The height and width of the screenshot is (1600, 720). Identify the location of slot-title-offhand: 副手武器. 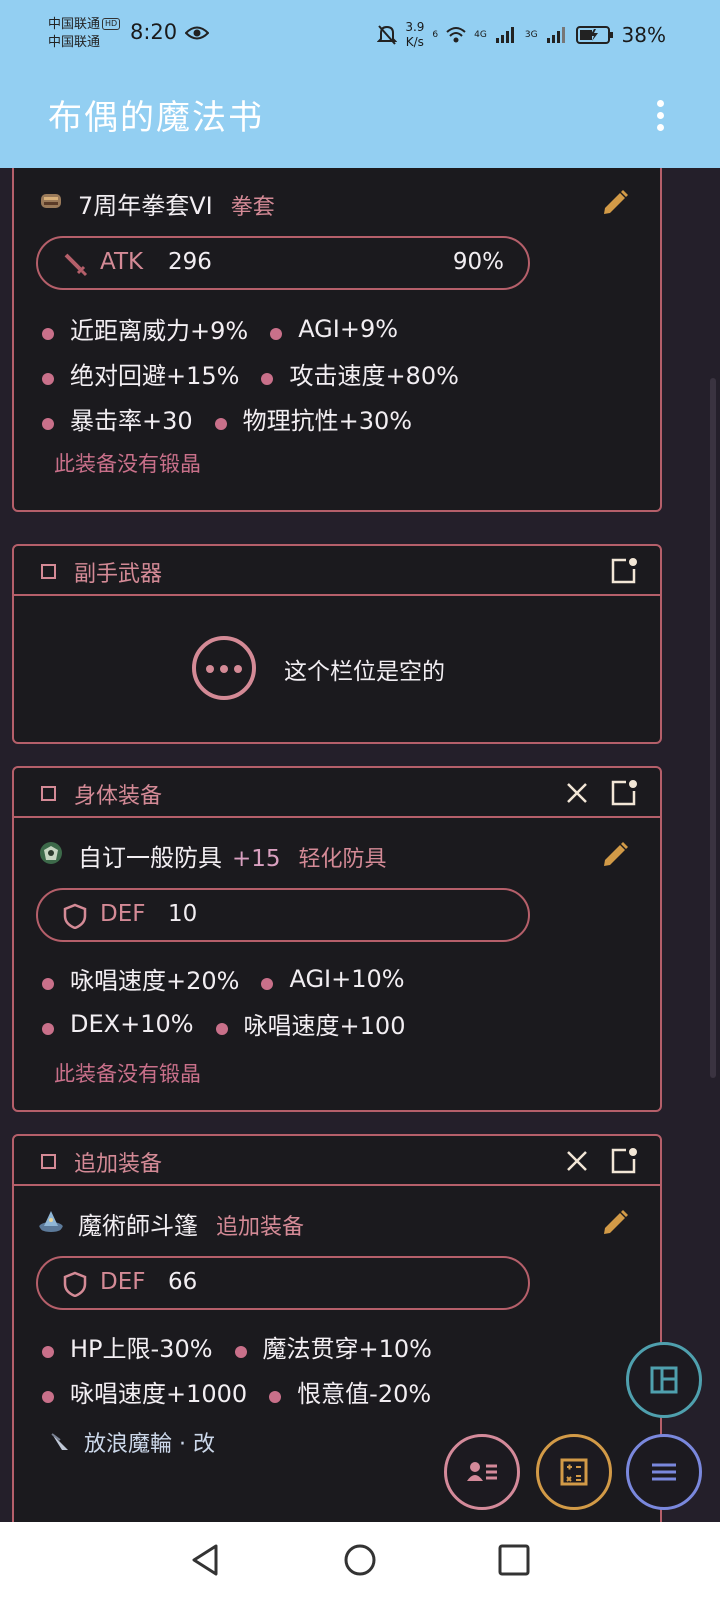
(118, 574).